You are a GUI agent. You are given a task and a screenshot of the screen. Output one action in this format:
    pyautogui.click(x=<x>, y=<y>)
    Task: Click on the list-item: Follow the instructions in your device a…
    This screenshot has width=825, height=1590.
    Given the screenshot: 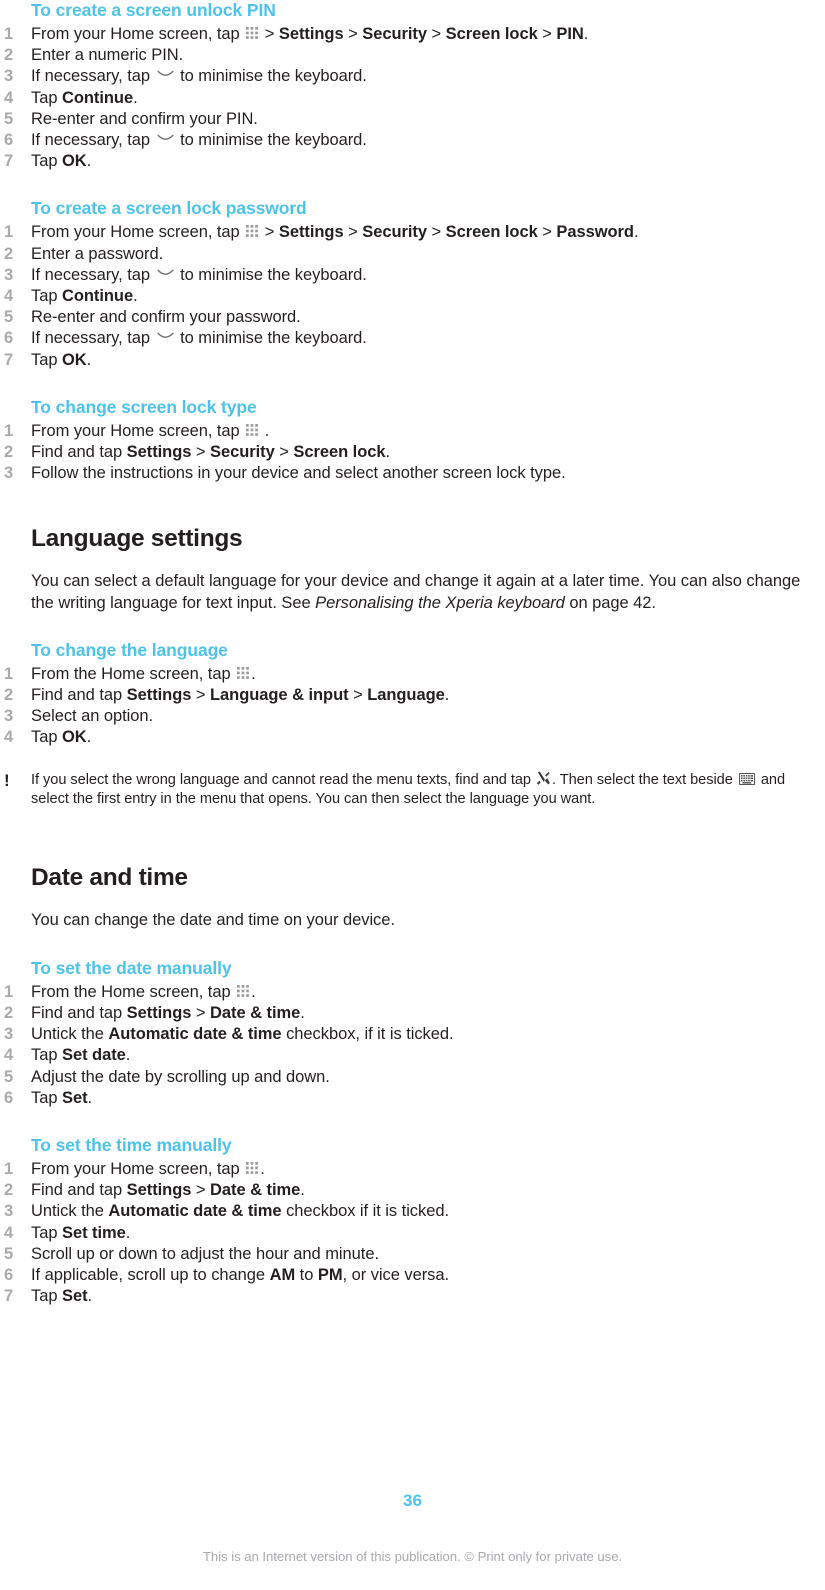 What is the action you would take?
    pyautogui.click(x=412, y=473)
    